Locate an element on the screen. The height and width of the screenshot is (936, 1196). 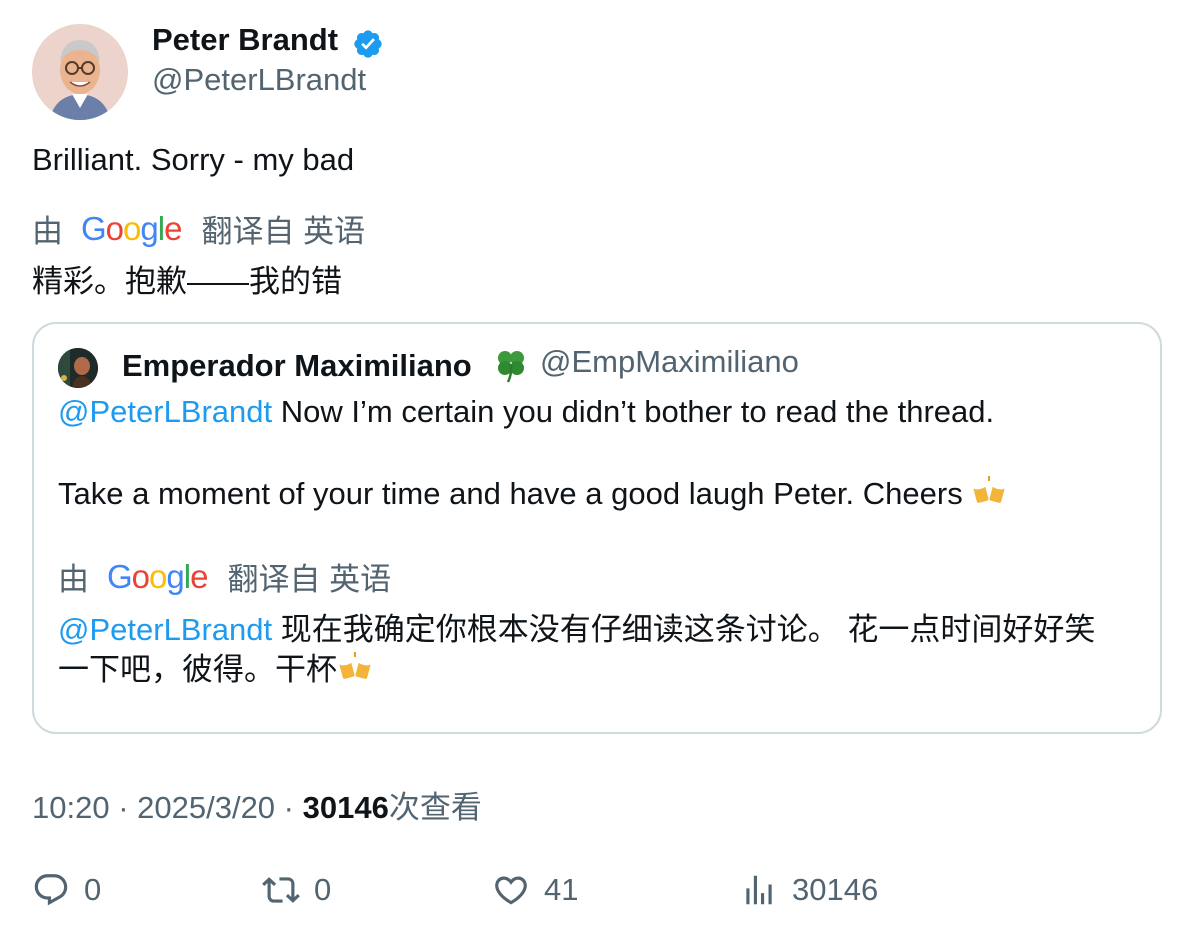
quoted-translated-line2: 一下吧，彼得。干杯 is located at coordinates (216, 666).